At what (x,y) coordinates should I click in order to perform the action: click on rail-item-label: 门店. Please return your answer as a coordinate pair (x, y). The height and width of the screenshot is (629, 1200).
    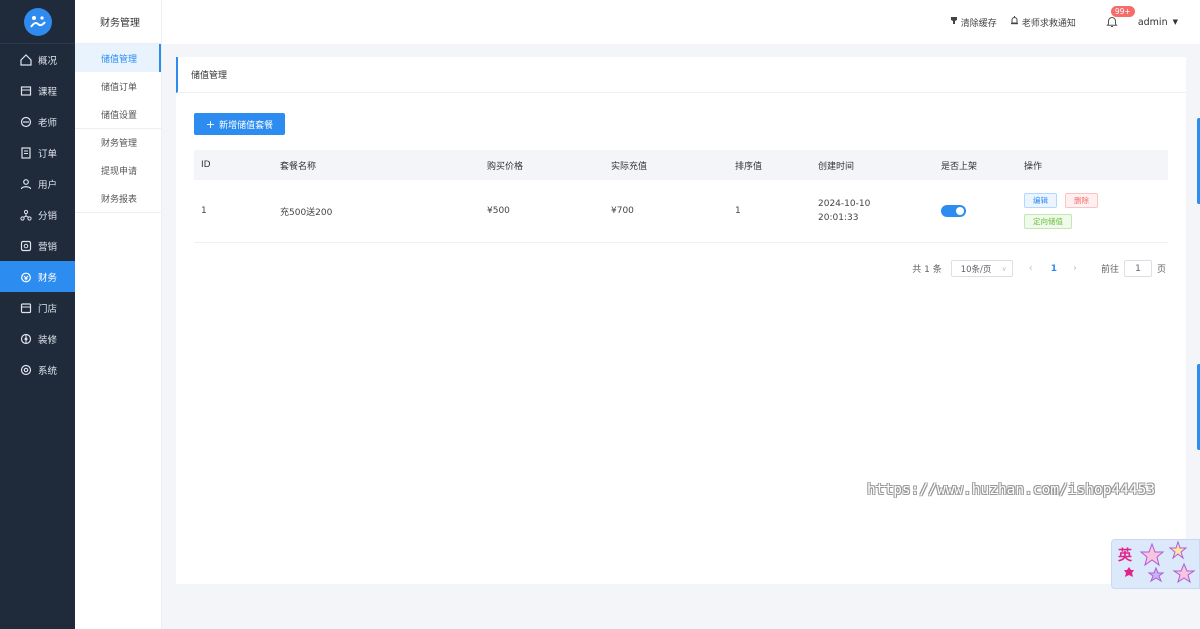
    Looking at the image, I should click on (48, 309).